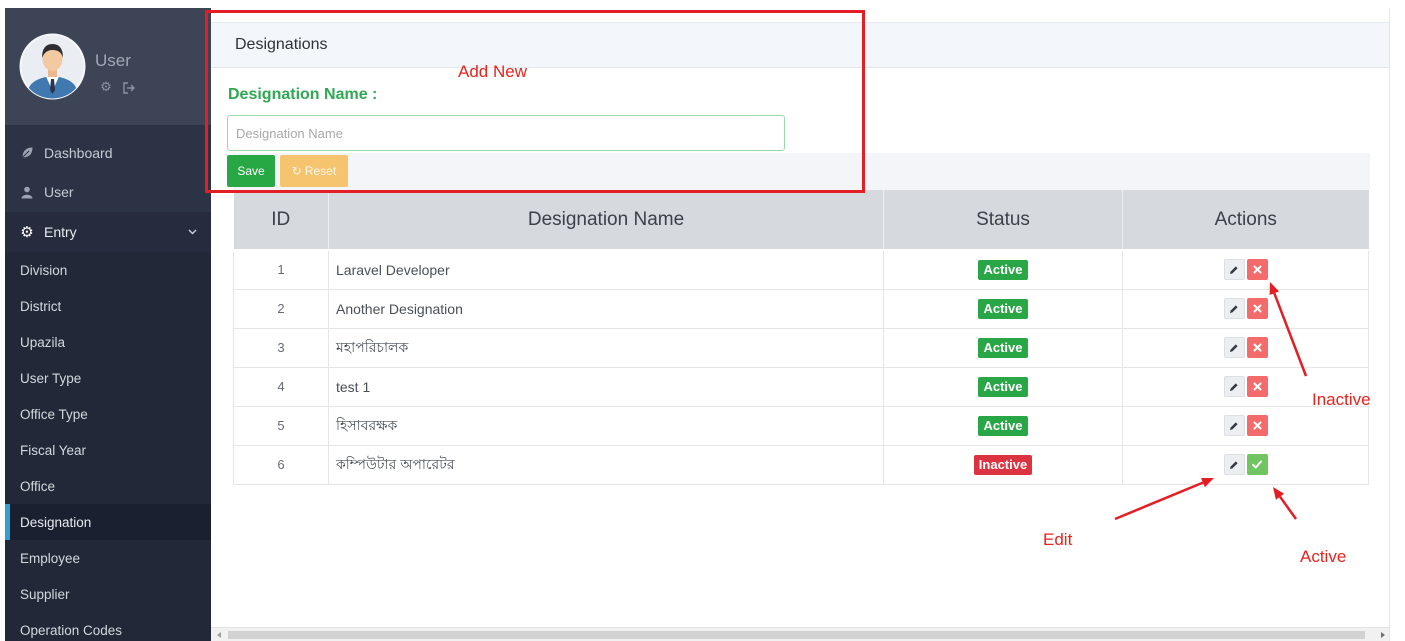 The width and height of the screenshot is (1405, 641). I want to click on annotation-arrow-active, so click(1285, 503).